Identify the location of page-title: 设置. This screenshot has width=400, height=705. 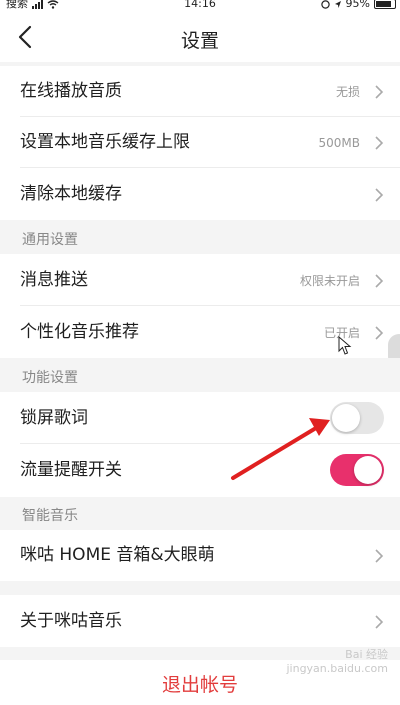
(199, 41).